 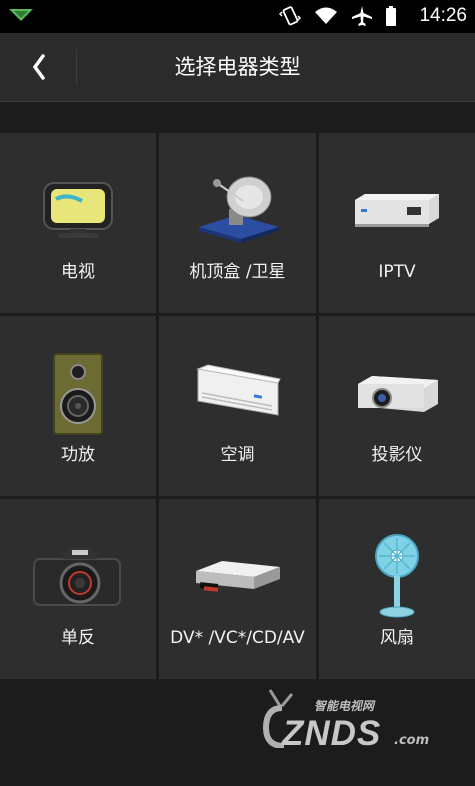 What do you see at coordinates (362, 16) in the screenshot?
I see `airplane-mode-icon` at bounding box center [362, 16].